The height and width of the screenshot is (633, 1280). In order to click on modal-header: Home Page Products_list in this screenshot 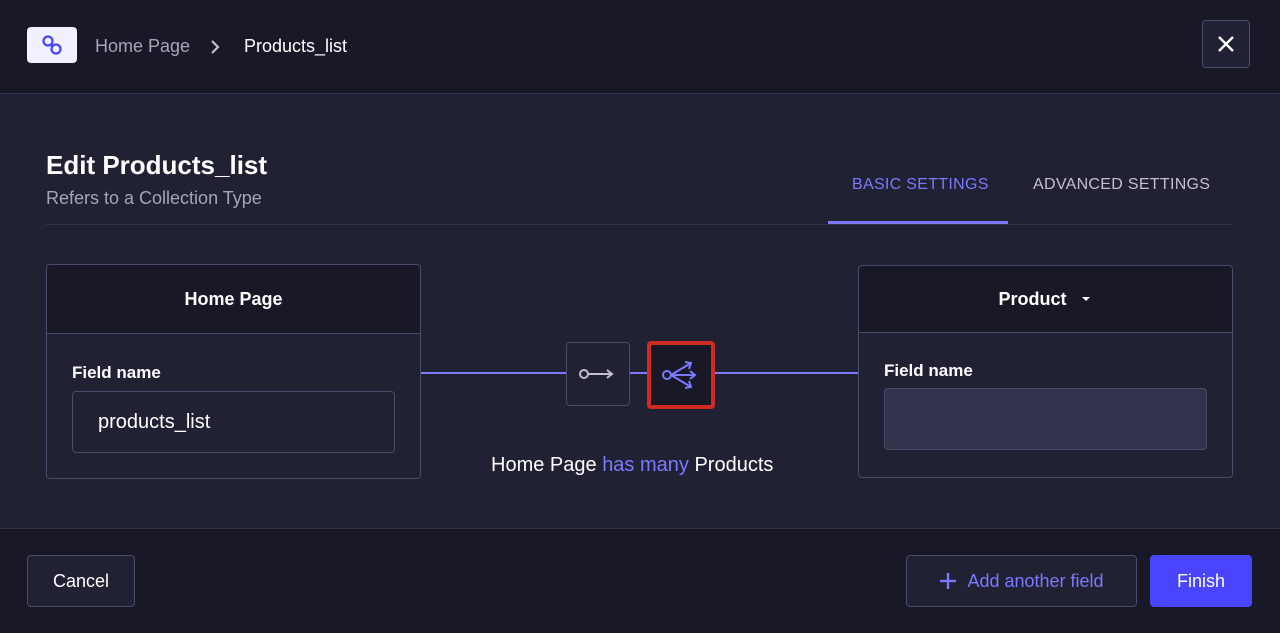, I will do `click(640, 47)`.